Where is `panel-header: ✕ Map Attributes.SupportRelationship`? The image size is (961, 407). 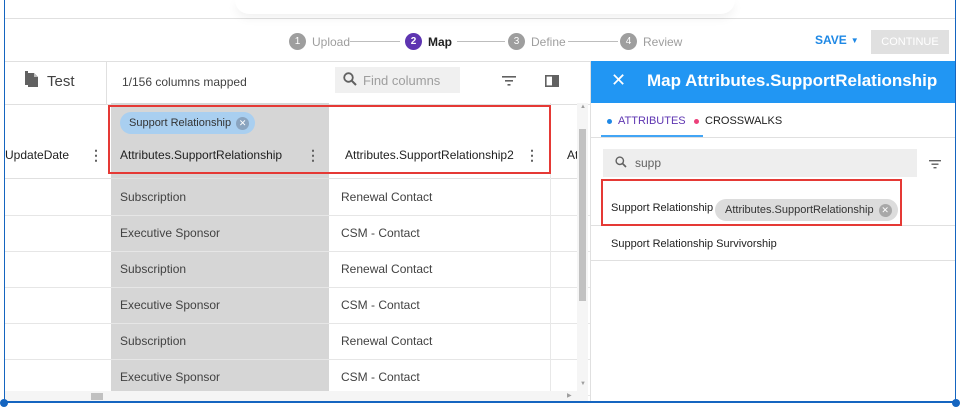
panel-header: ✕ Map Attributes.SupportRelationship is located at coordinates (773, 82).